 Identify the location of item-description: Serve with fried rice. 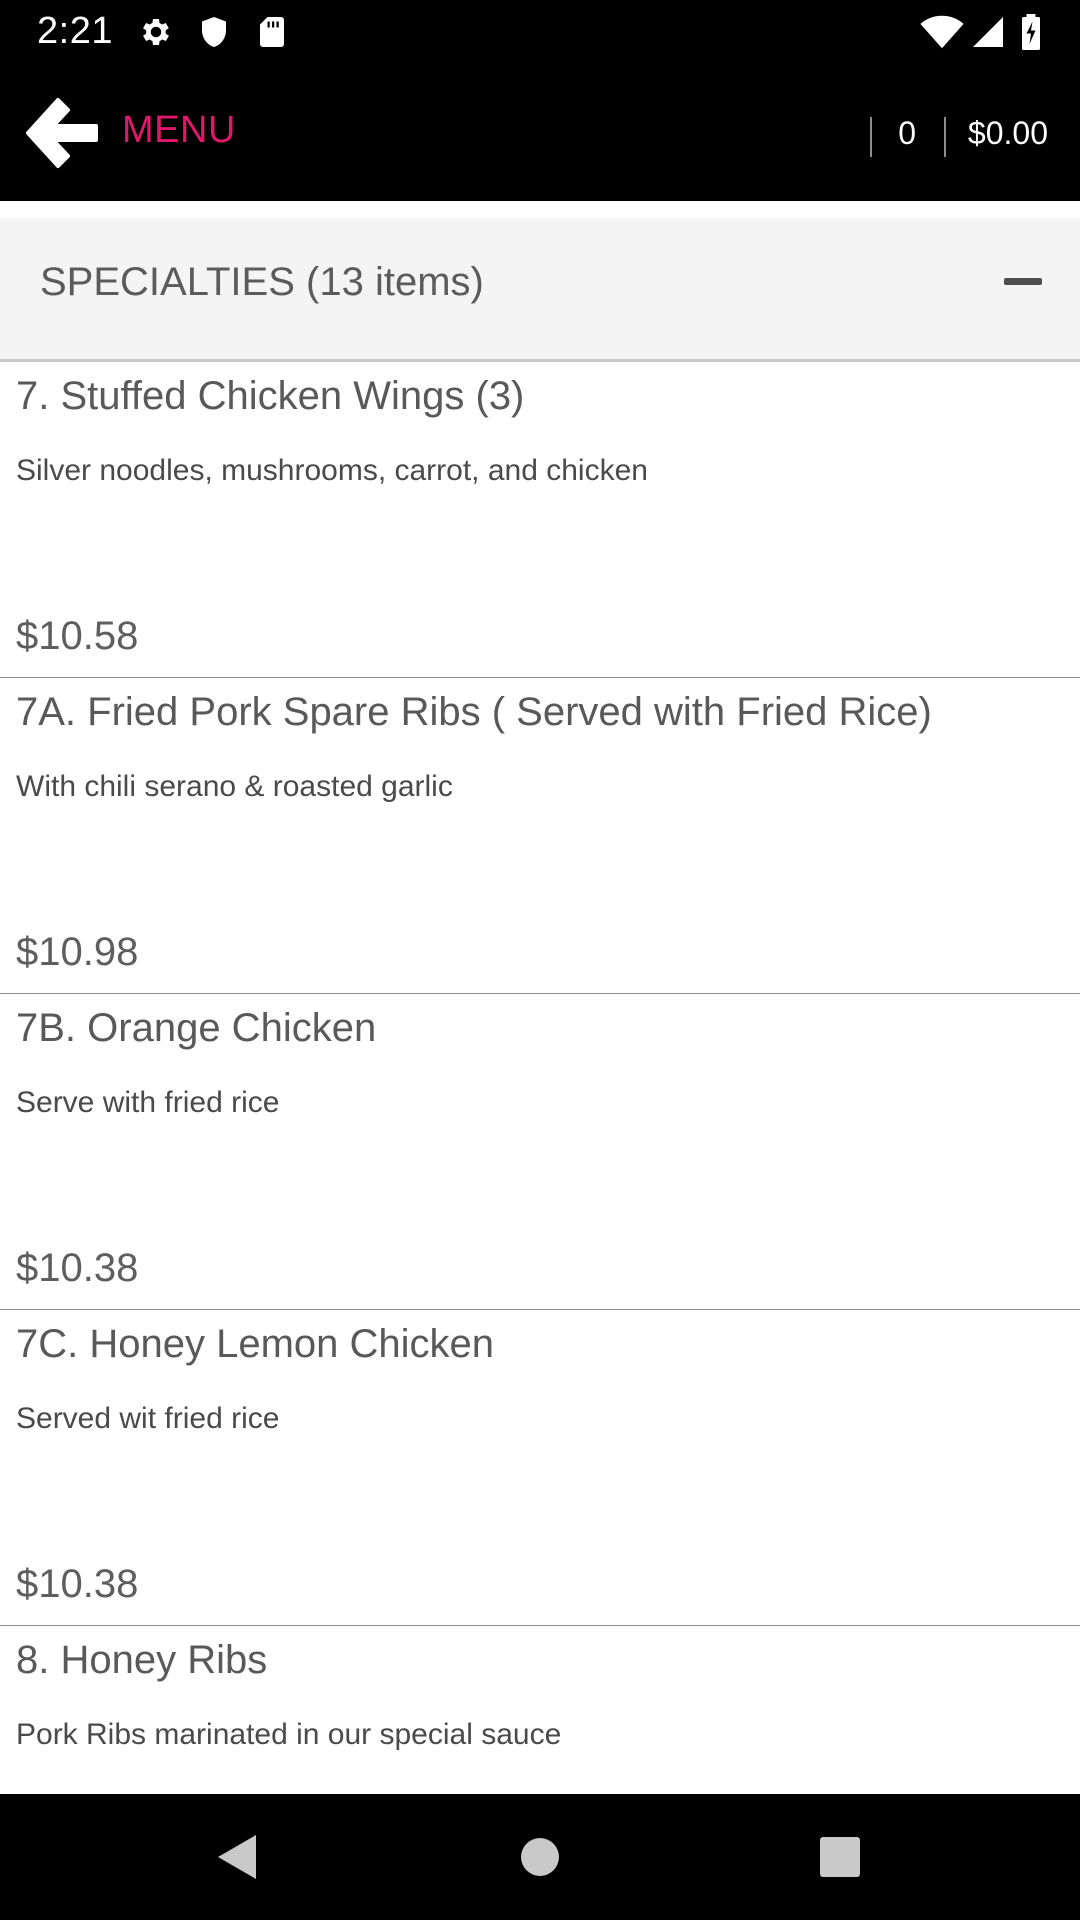
(148, 1102).